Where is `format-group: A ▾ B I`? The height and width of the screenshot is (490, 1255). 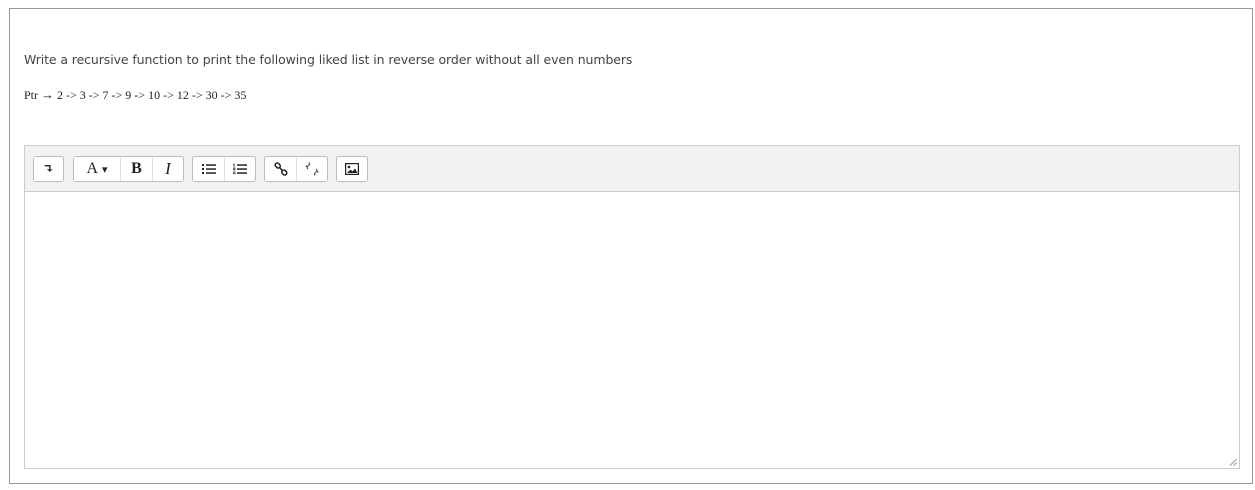
format-group: A ▾ B I is located at coordinates (128, 169).